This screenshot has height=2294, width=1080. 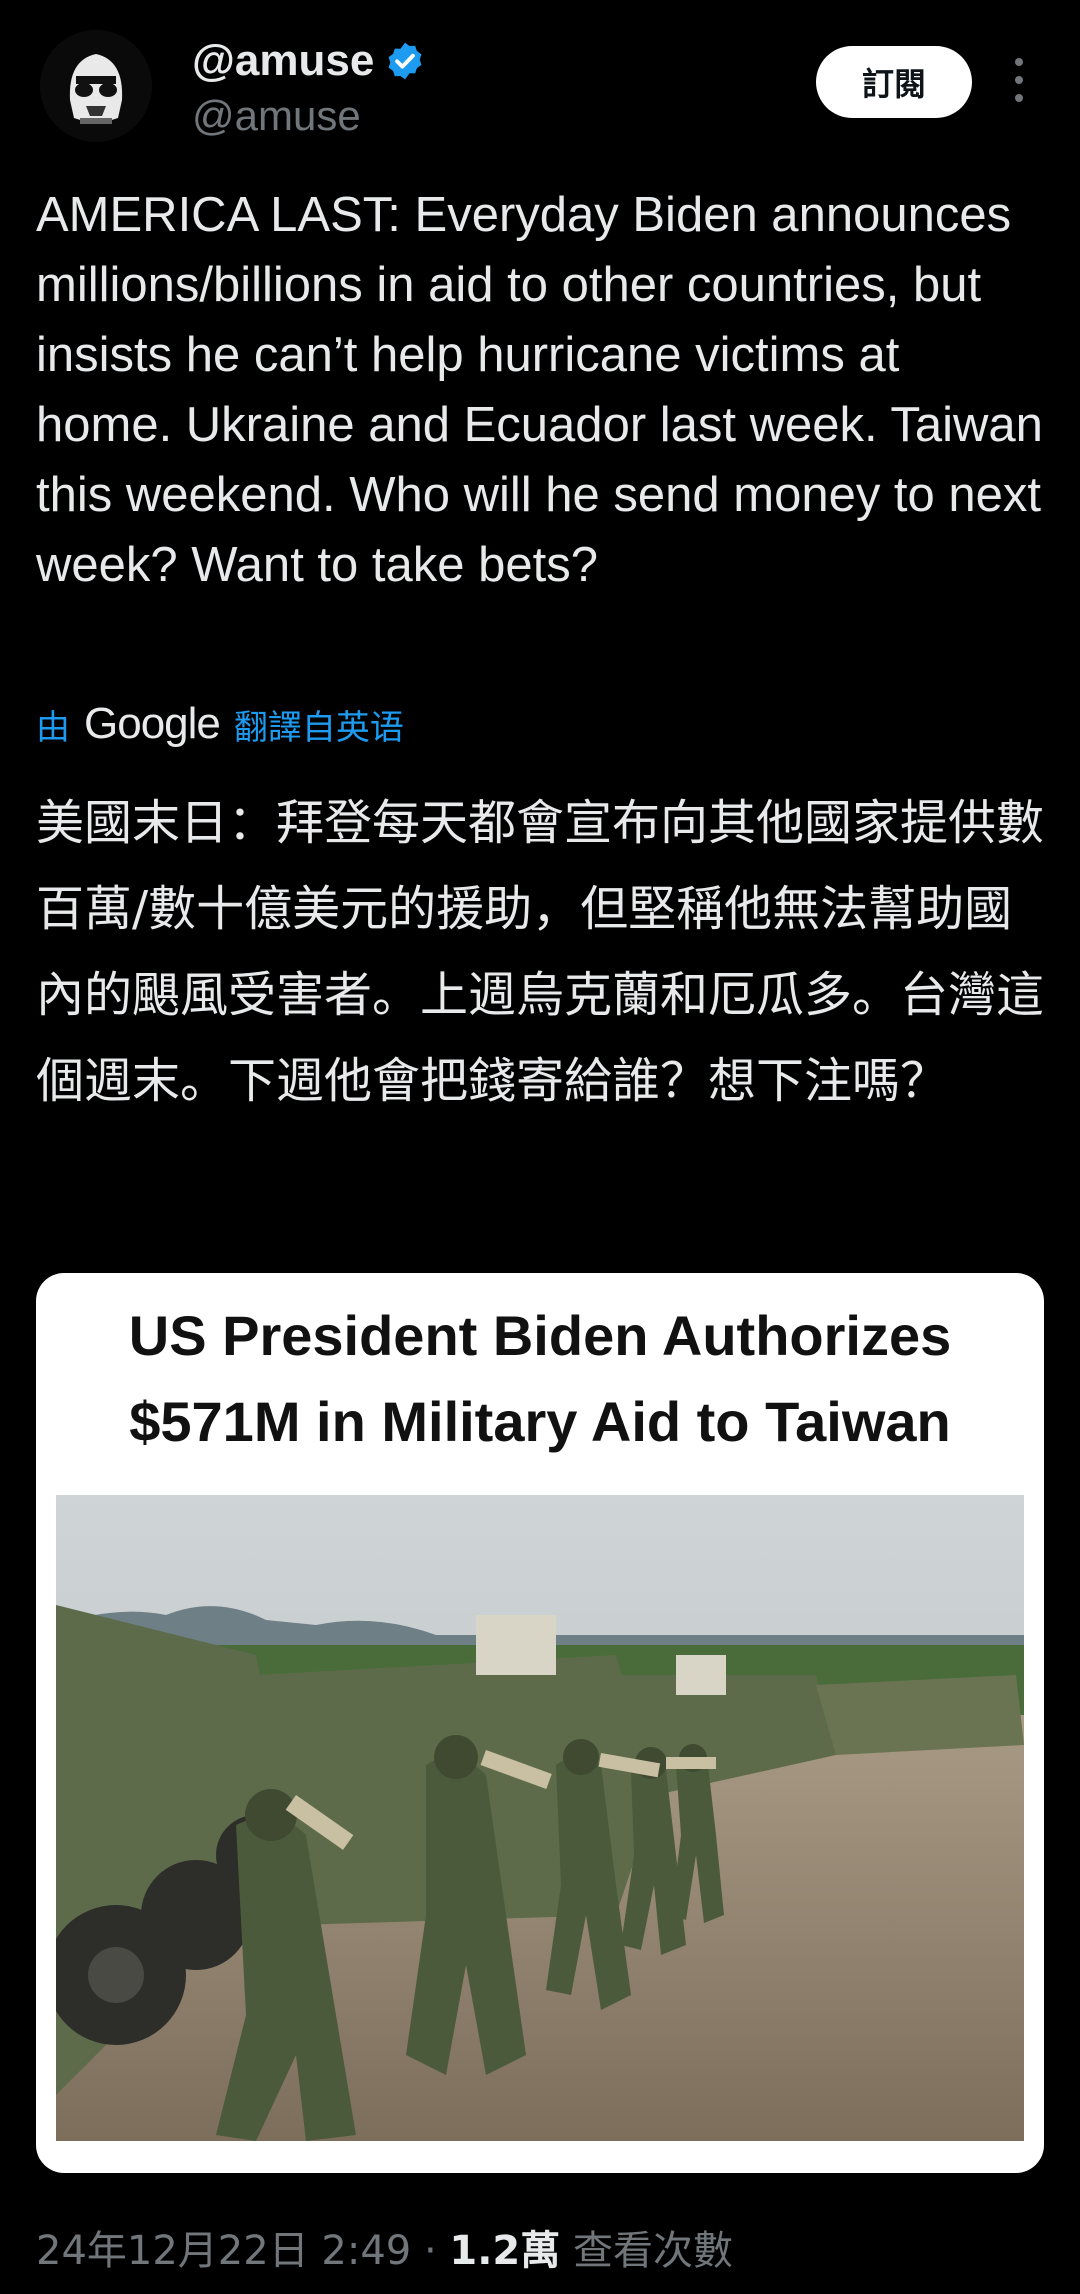 I want to click on timestamp: 24年12月22日 2:49 ·, so click(x=242, y=2251).